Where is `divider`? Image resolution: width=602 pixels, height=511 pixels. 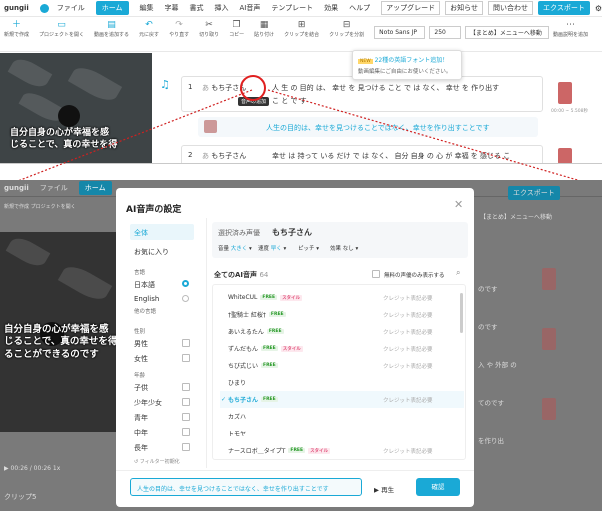 divider is located at coordinates (206, 343).